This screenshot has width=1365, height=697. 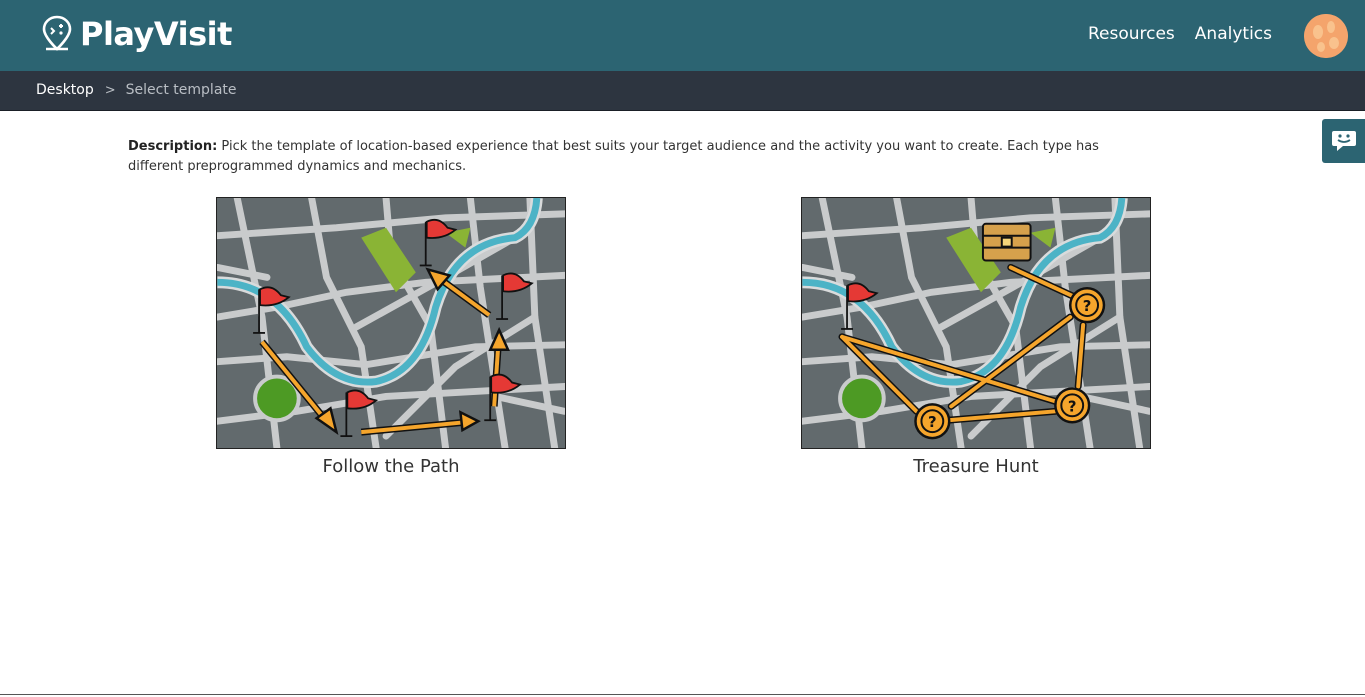 I want to click on chat-smile-icon, so click(x=1343, y=141).